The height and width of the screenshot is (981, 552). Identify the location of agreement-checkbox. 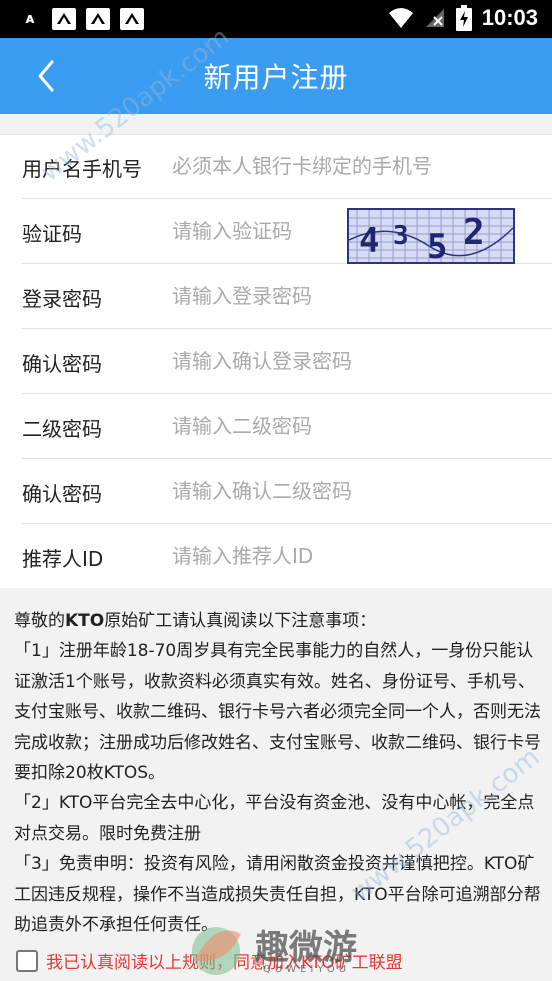
(27, 960).